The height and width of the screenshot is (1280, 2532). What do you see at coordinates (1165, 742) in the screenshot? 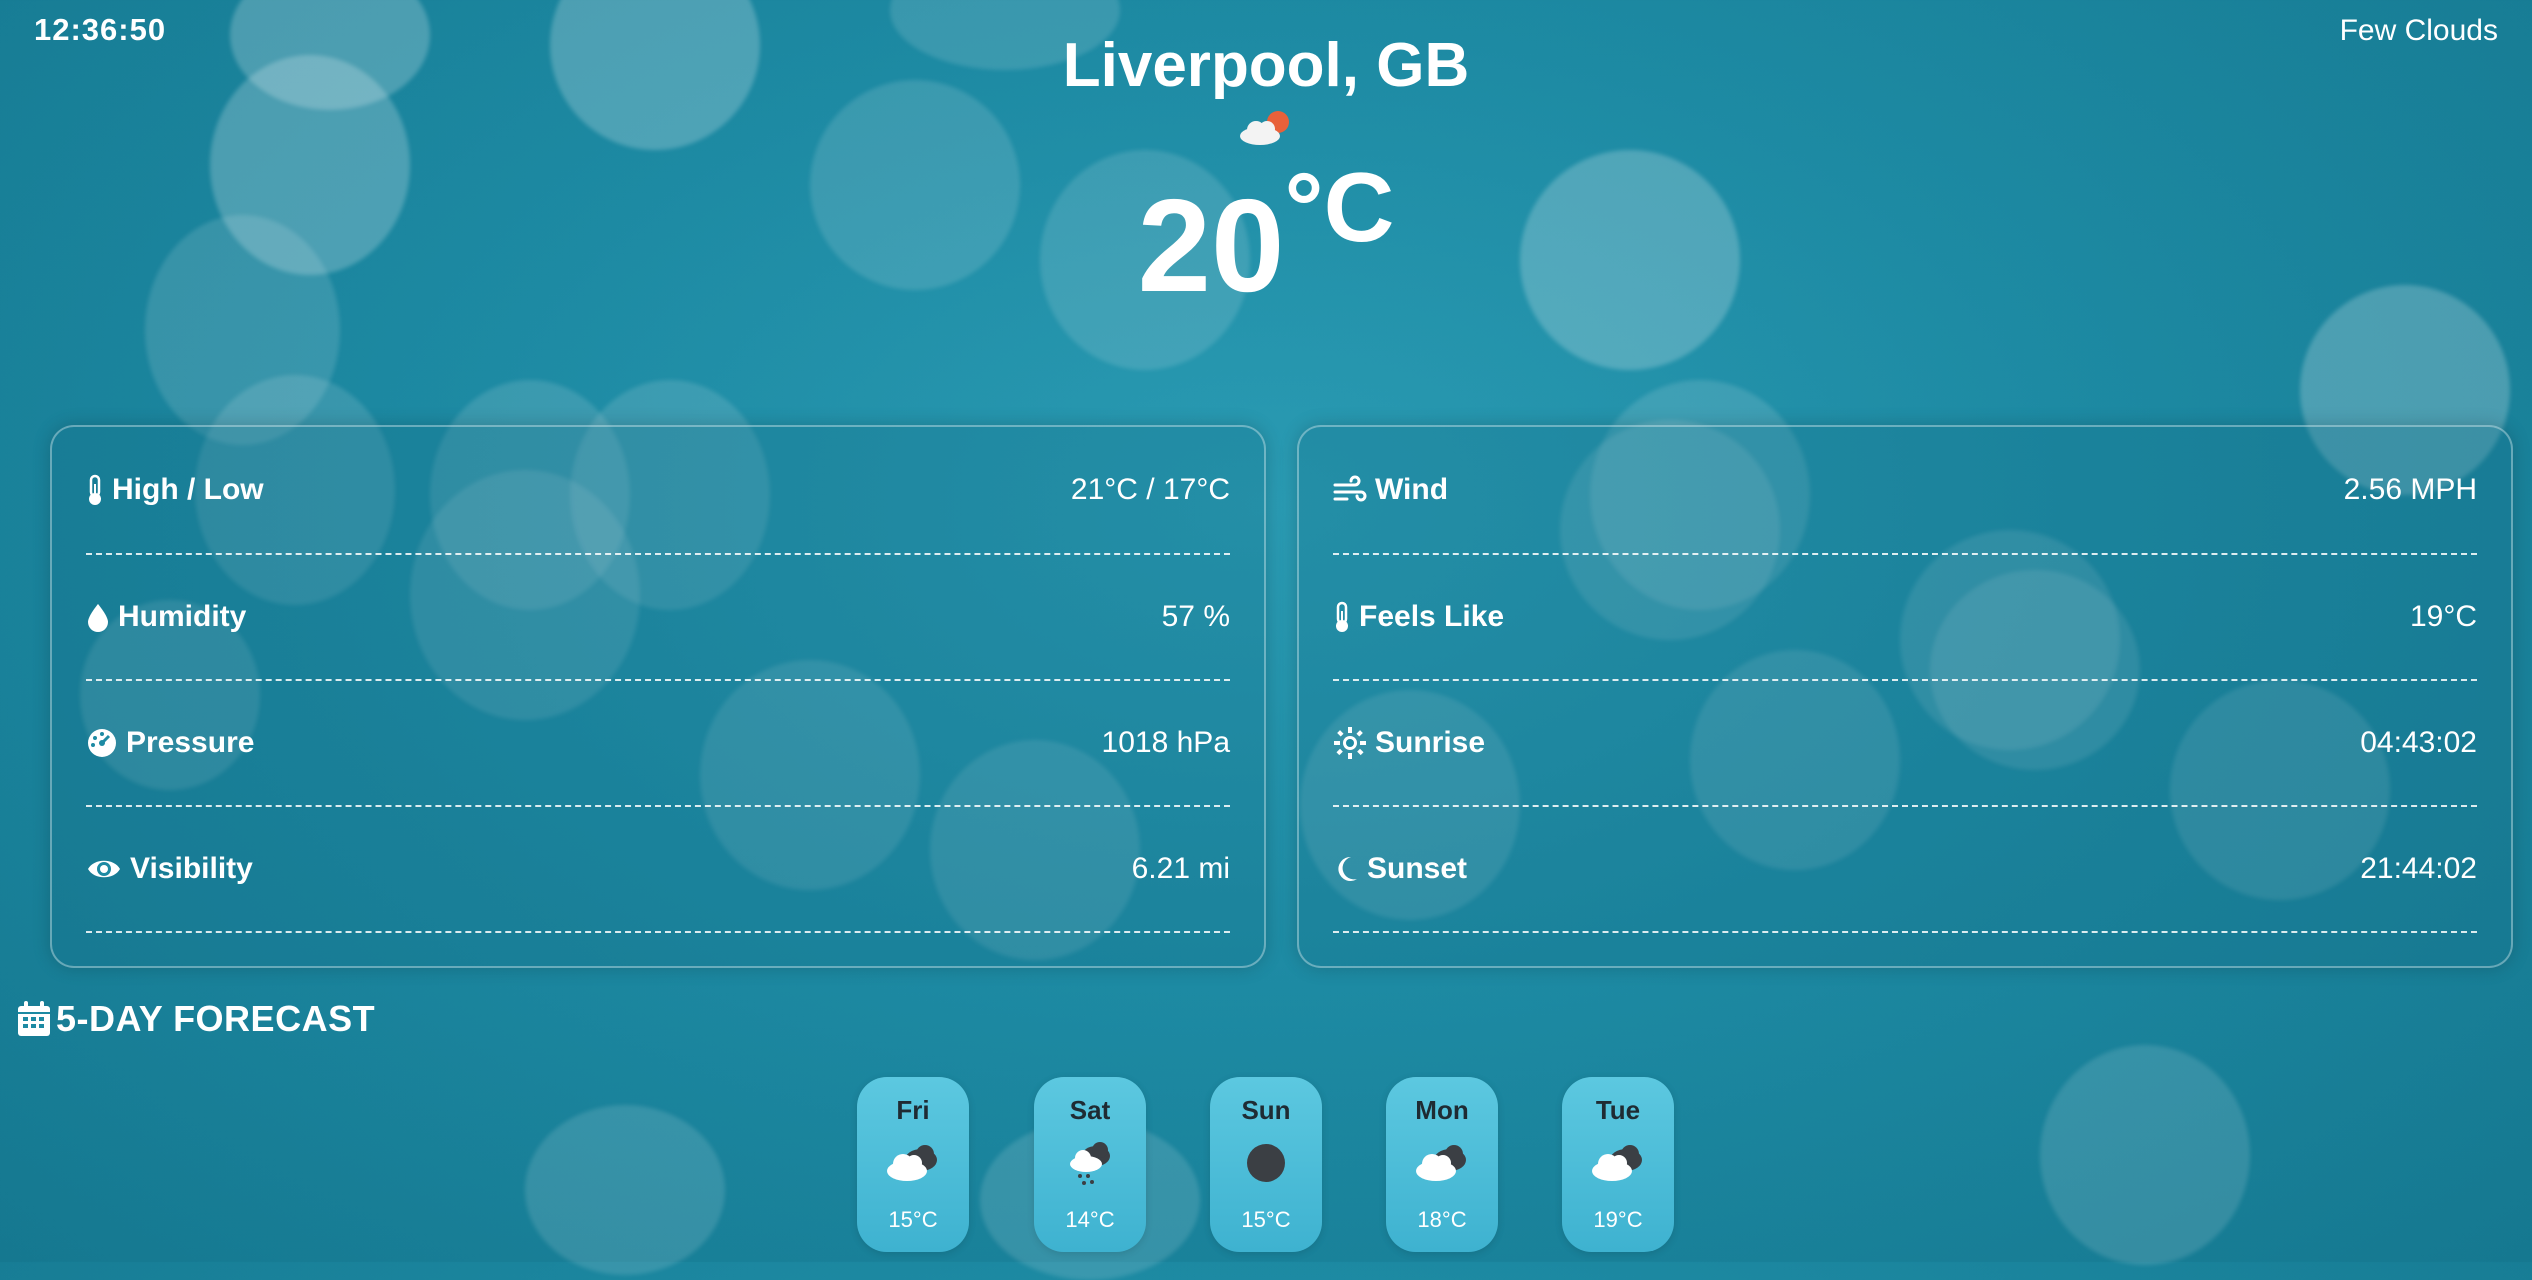
I see `detail-value: 1018 hPa` at bounding box center [1165, 742].